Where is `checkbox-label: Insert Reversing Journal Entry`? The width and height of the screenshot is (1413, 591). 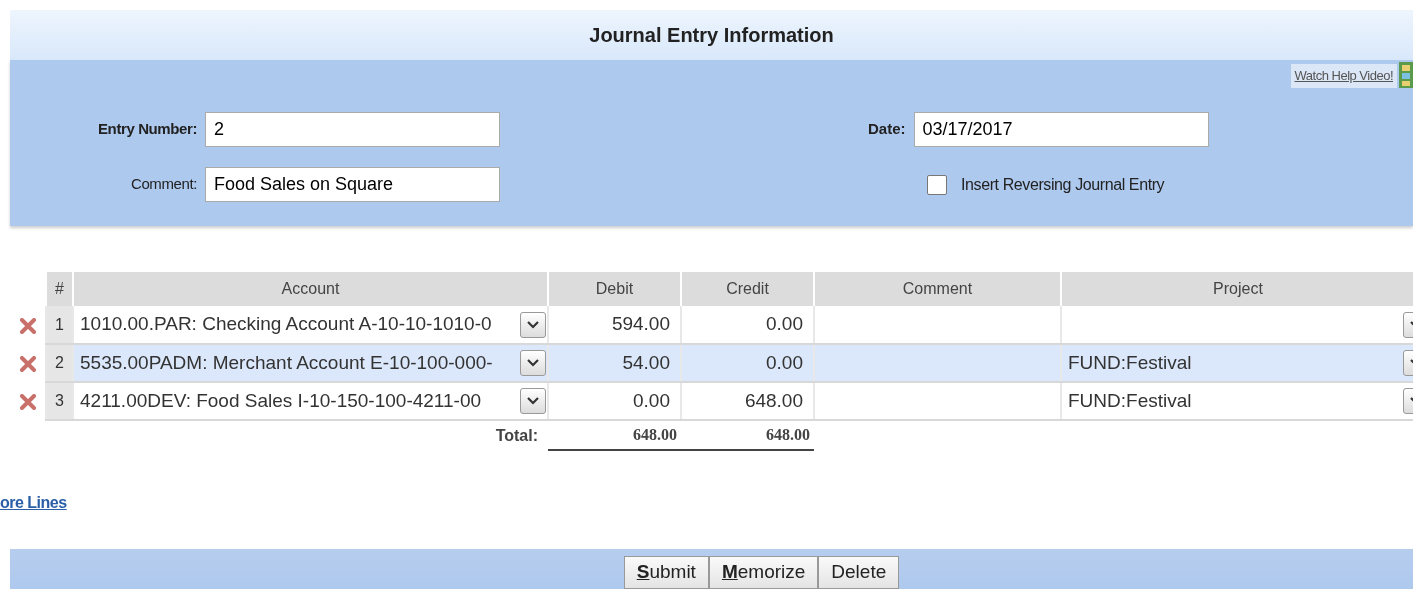 checkbox-label: Insert Reversing Journal Entry is located at coordinates (1063, 184).